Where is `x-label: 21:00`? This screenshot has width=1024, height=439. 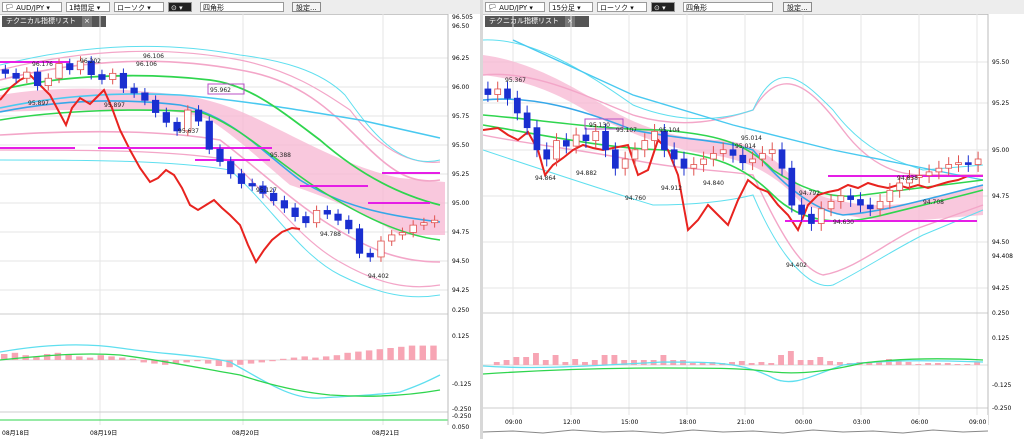 x-label: 21:00 is located at coordinates (745, 422).